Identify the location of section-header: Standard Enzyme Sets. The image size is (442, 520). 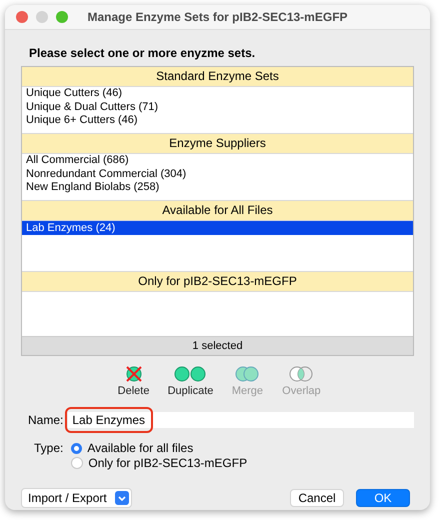
(217, 77).